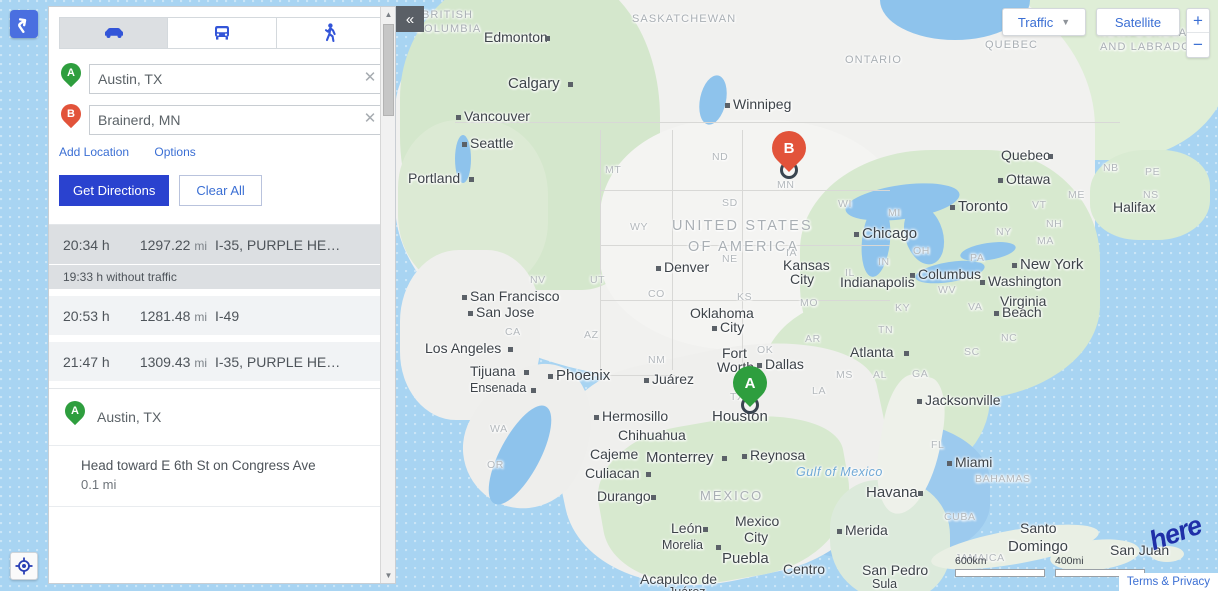 This screenshot has width=1218, height=591. What do you see at coordinates (1044, 22) in the screenshot?
I see `traffic-dropdown: Traffic ▼` at bounding box center [1044, 22].